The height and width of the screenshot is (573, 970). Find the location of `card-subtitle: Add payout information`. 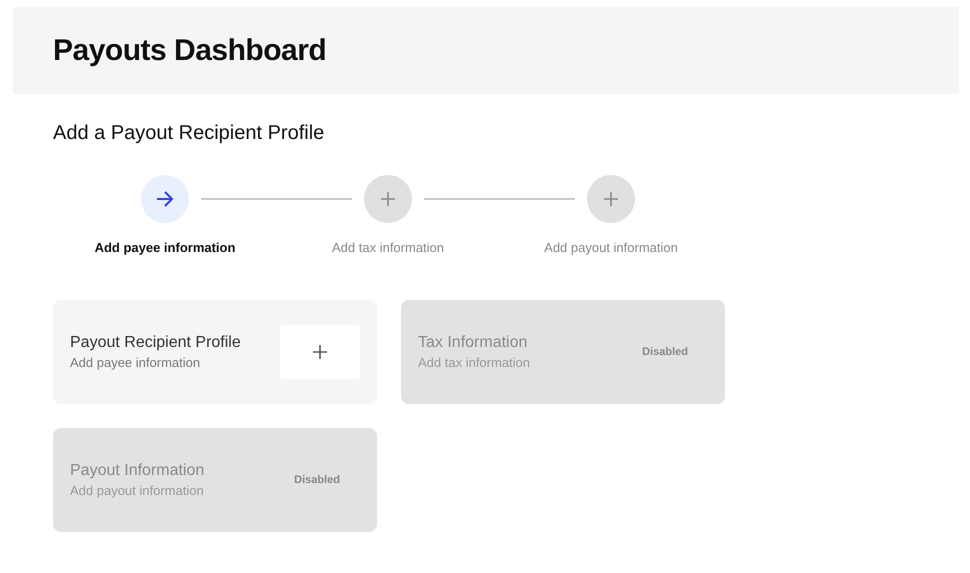

card-subtitle: Add payout information is located at coordinates (137, 490).